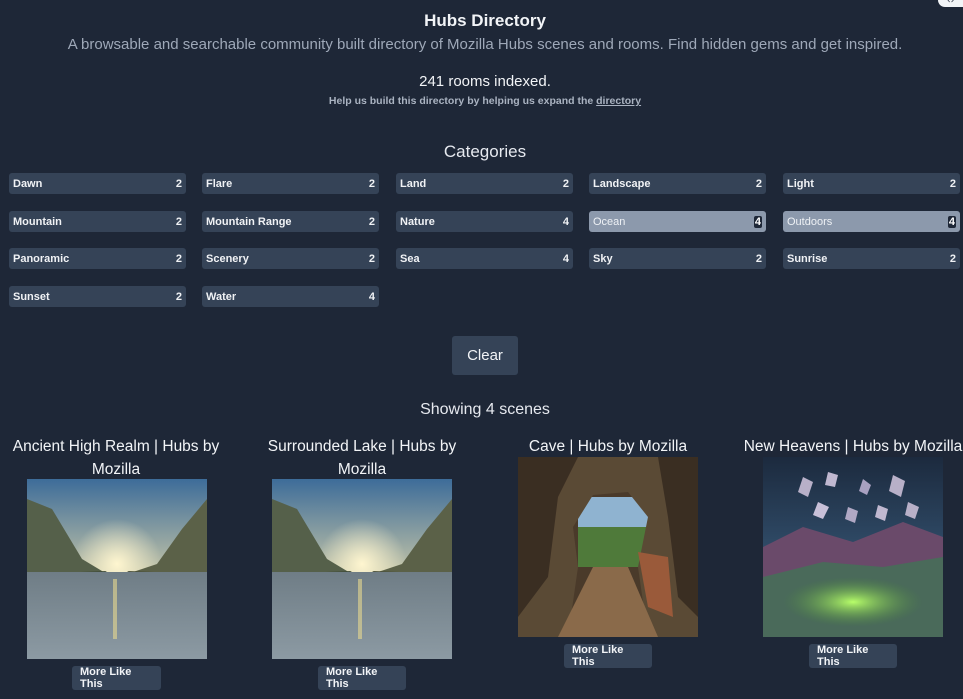  Describe the element at coordinates (485, 355) in the screenshot. I see `clear-button: Clear` at that location.